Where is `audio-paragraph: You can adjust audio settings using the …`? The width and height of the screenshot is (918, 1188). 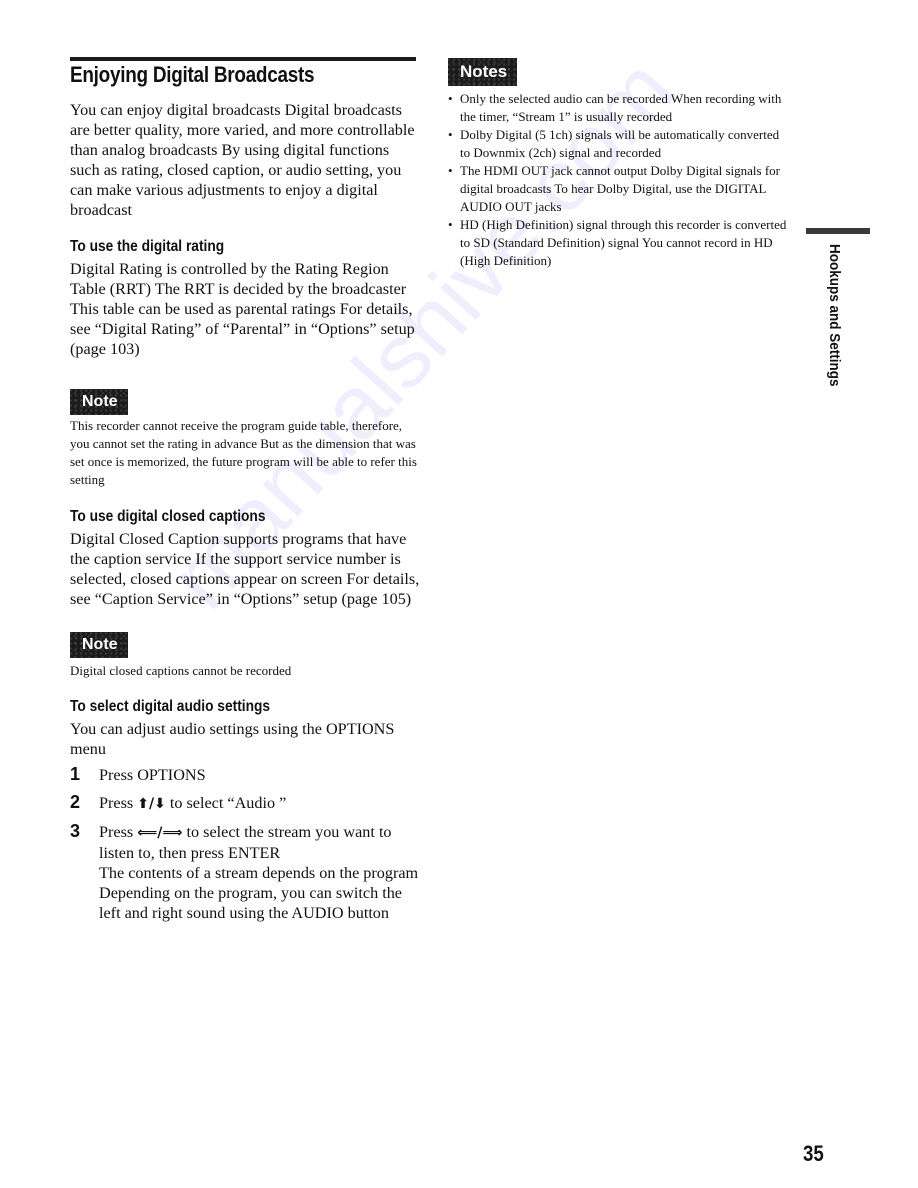 audio-paragraph: You can adjust audio settings using the … is located at coordinates (232, 739).